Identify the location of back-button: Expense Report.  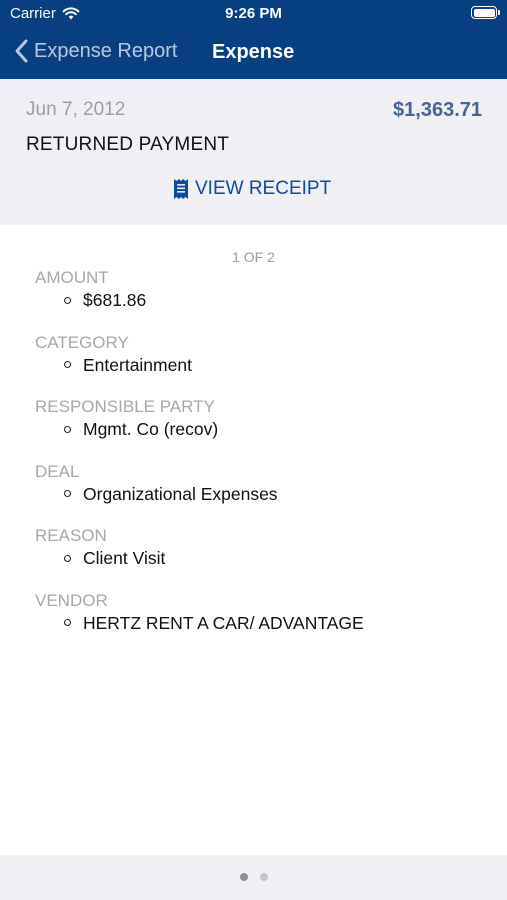
(95, 51).